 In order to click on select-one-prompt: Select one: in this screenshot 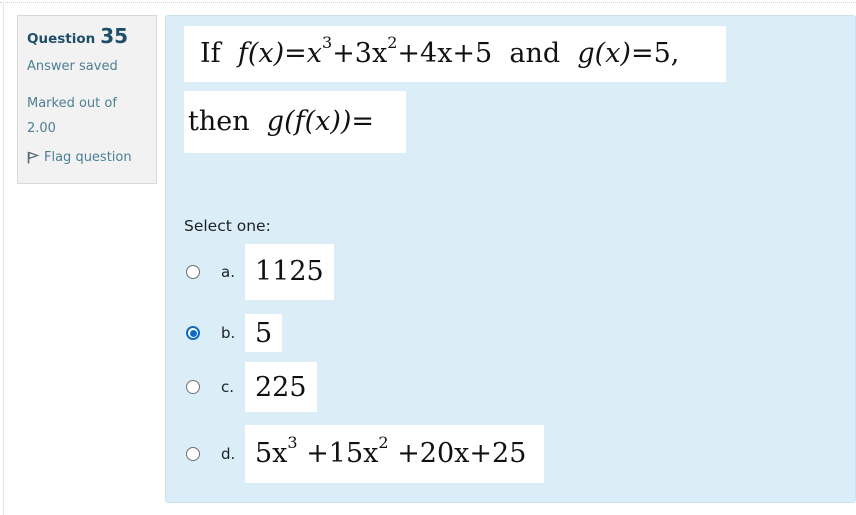, I will do `click(227, 226)`.